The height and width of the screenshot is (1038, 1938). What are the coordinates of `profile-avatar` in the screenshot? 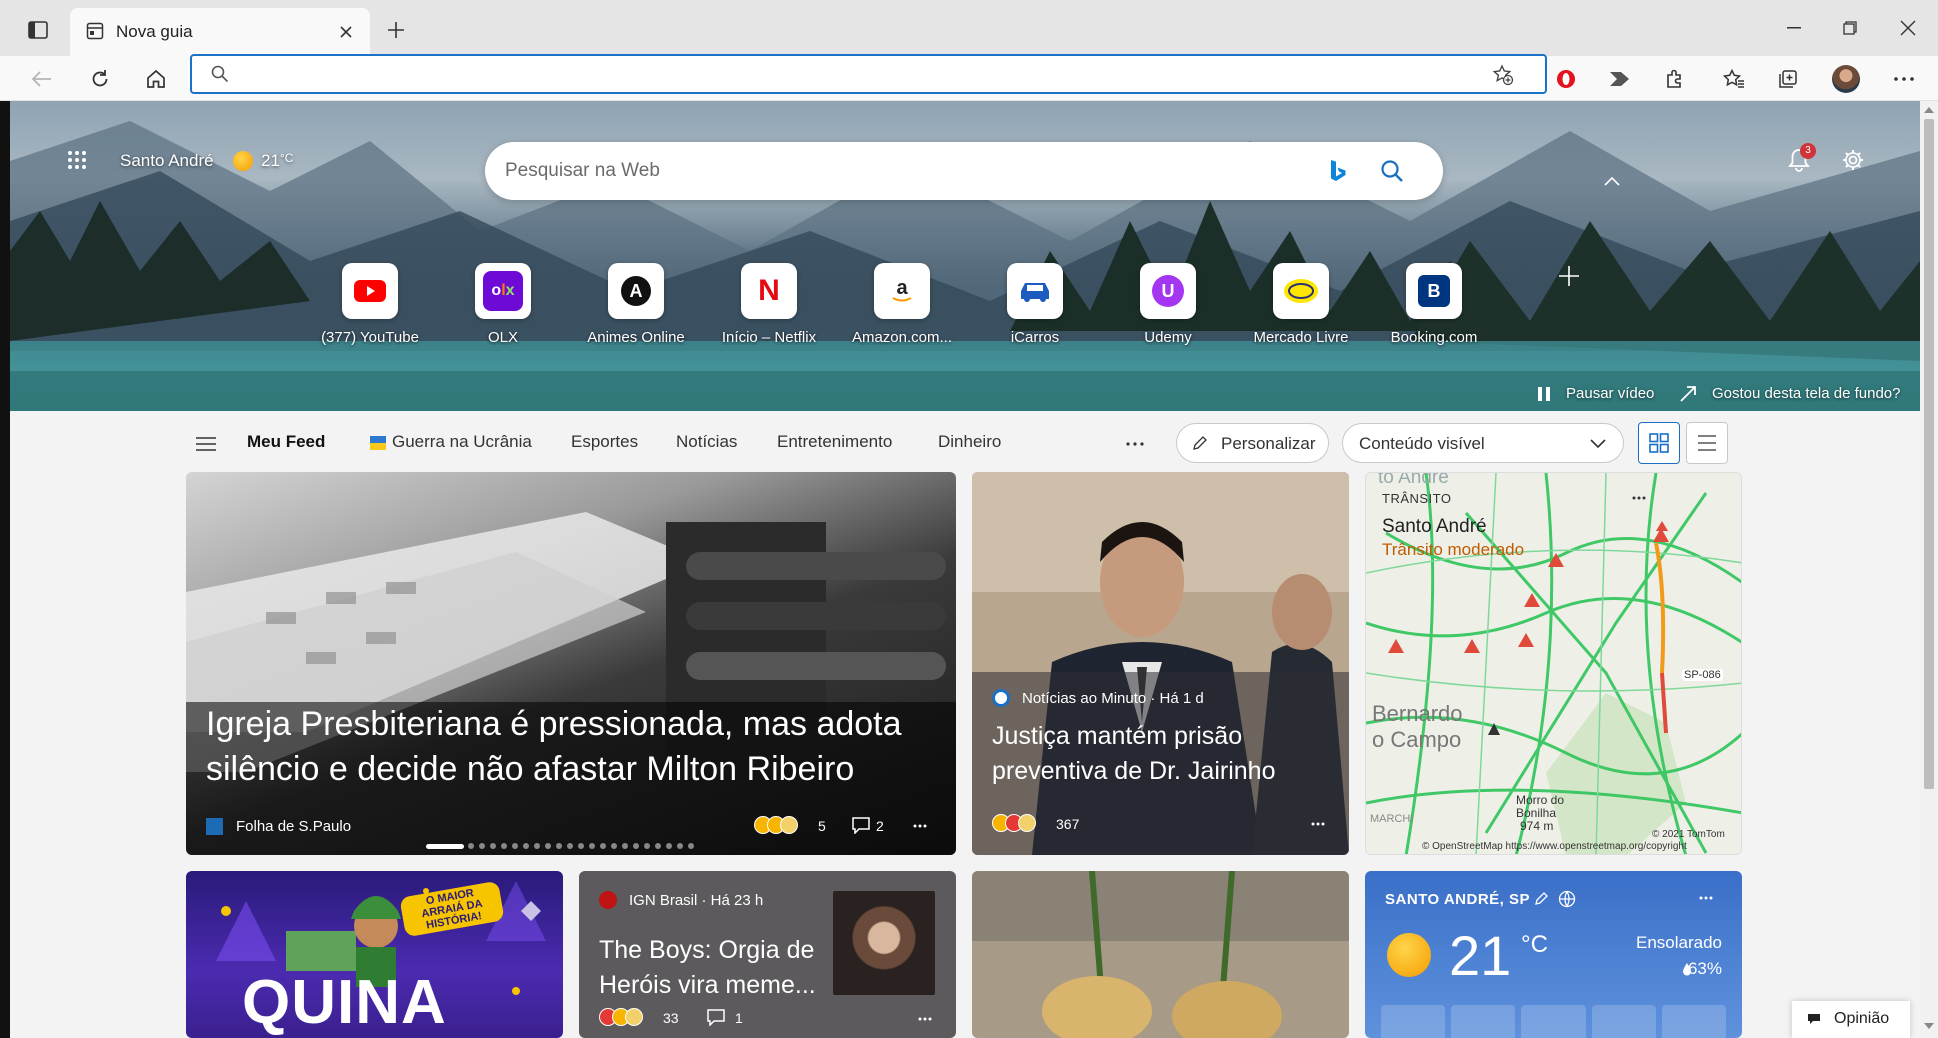 It's located at (1846, 79).